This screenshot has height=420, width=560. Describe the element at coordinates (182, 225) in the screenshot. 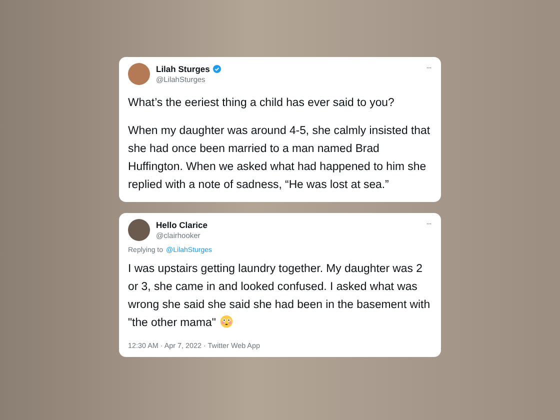

I see `user-name: Hello Clarice` at that location.